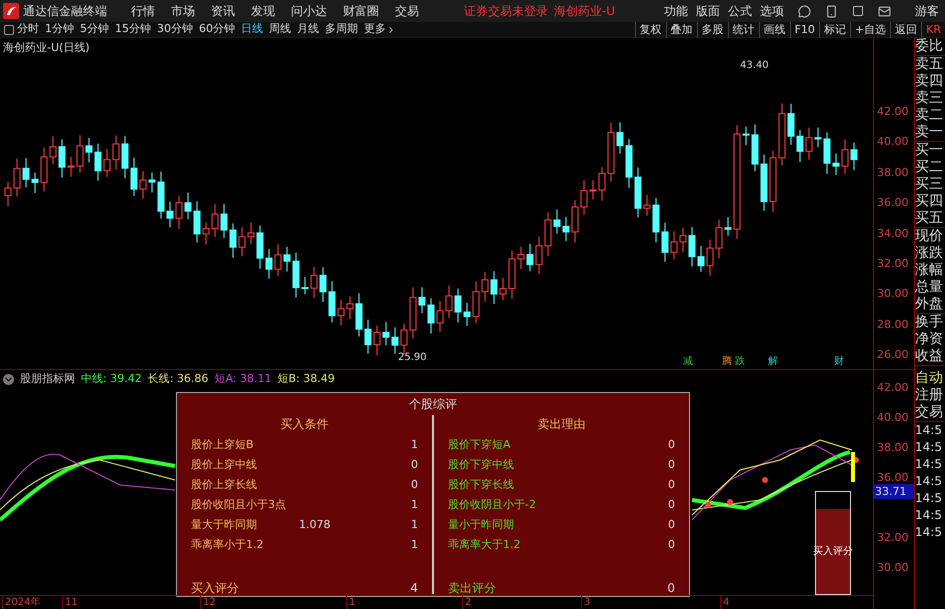 This screenshot has width=945, height=609. What do you see at coordinates (223, 11) in the screenshot?
I see `menu-item: 资讯` at bounding box center [223, 11].